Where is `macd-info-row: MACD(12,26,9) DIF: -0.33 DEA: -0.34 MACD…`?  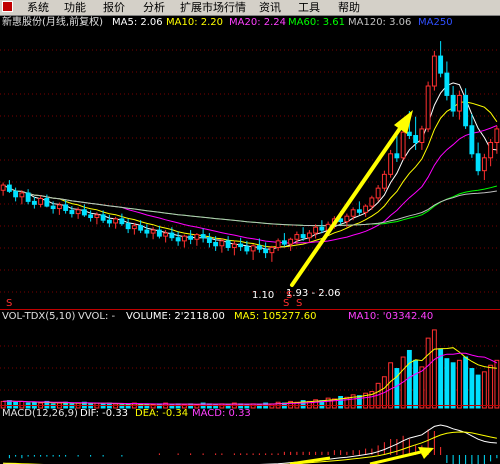
macd-info-row: MACD(12,26,9) DIF: -0.33 DEA: -0.34 MACD… is located at coordinates (250, 414).